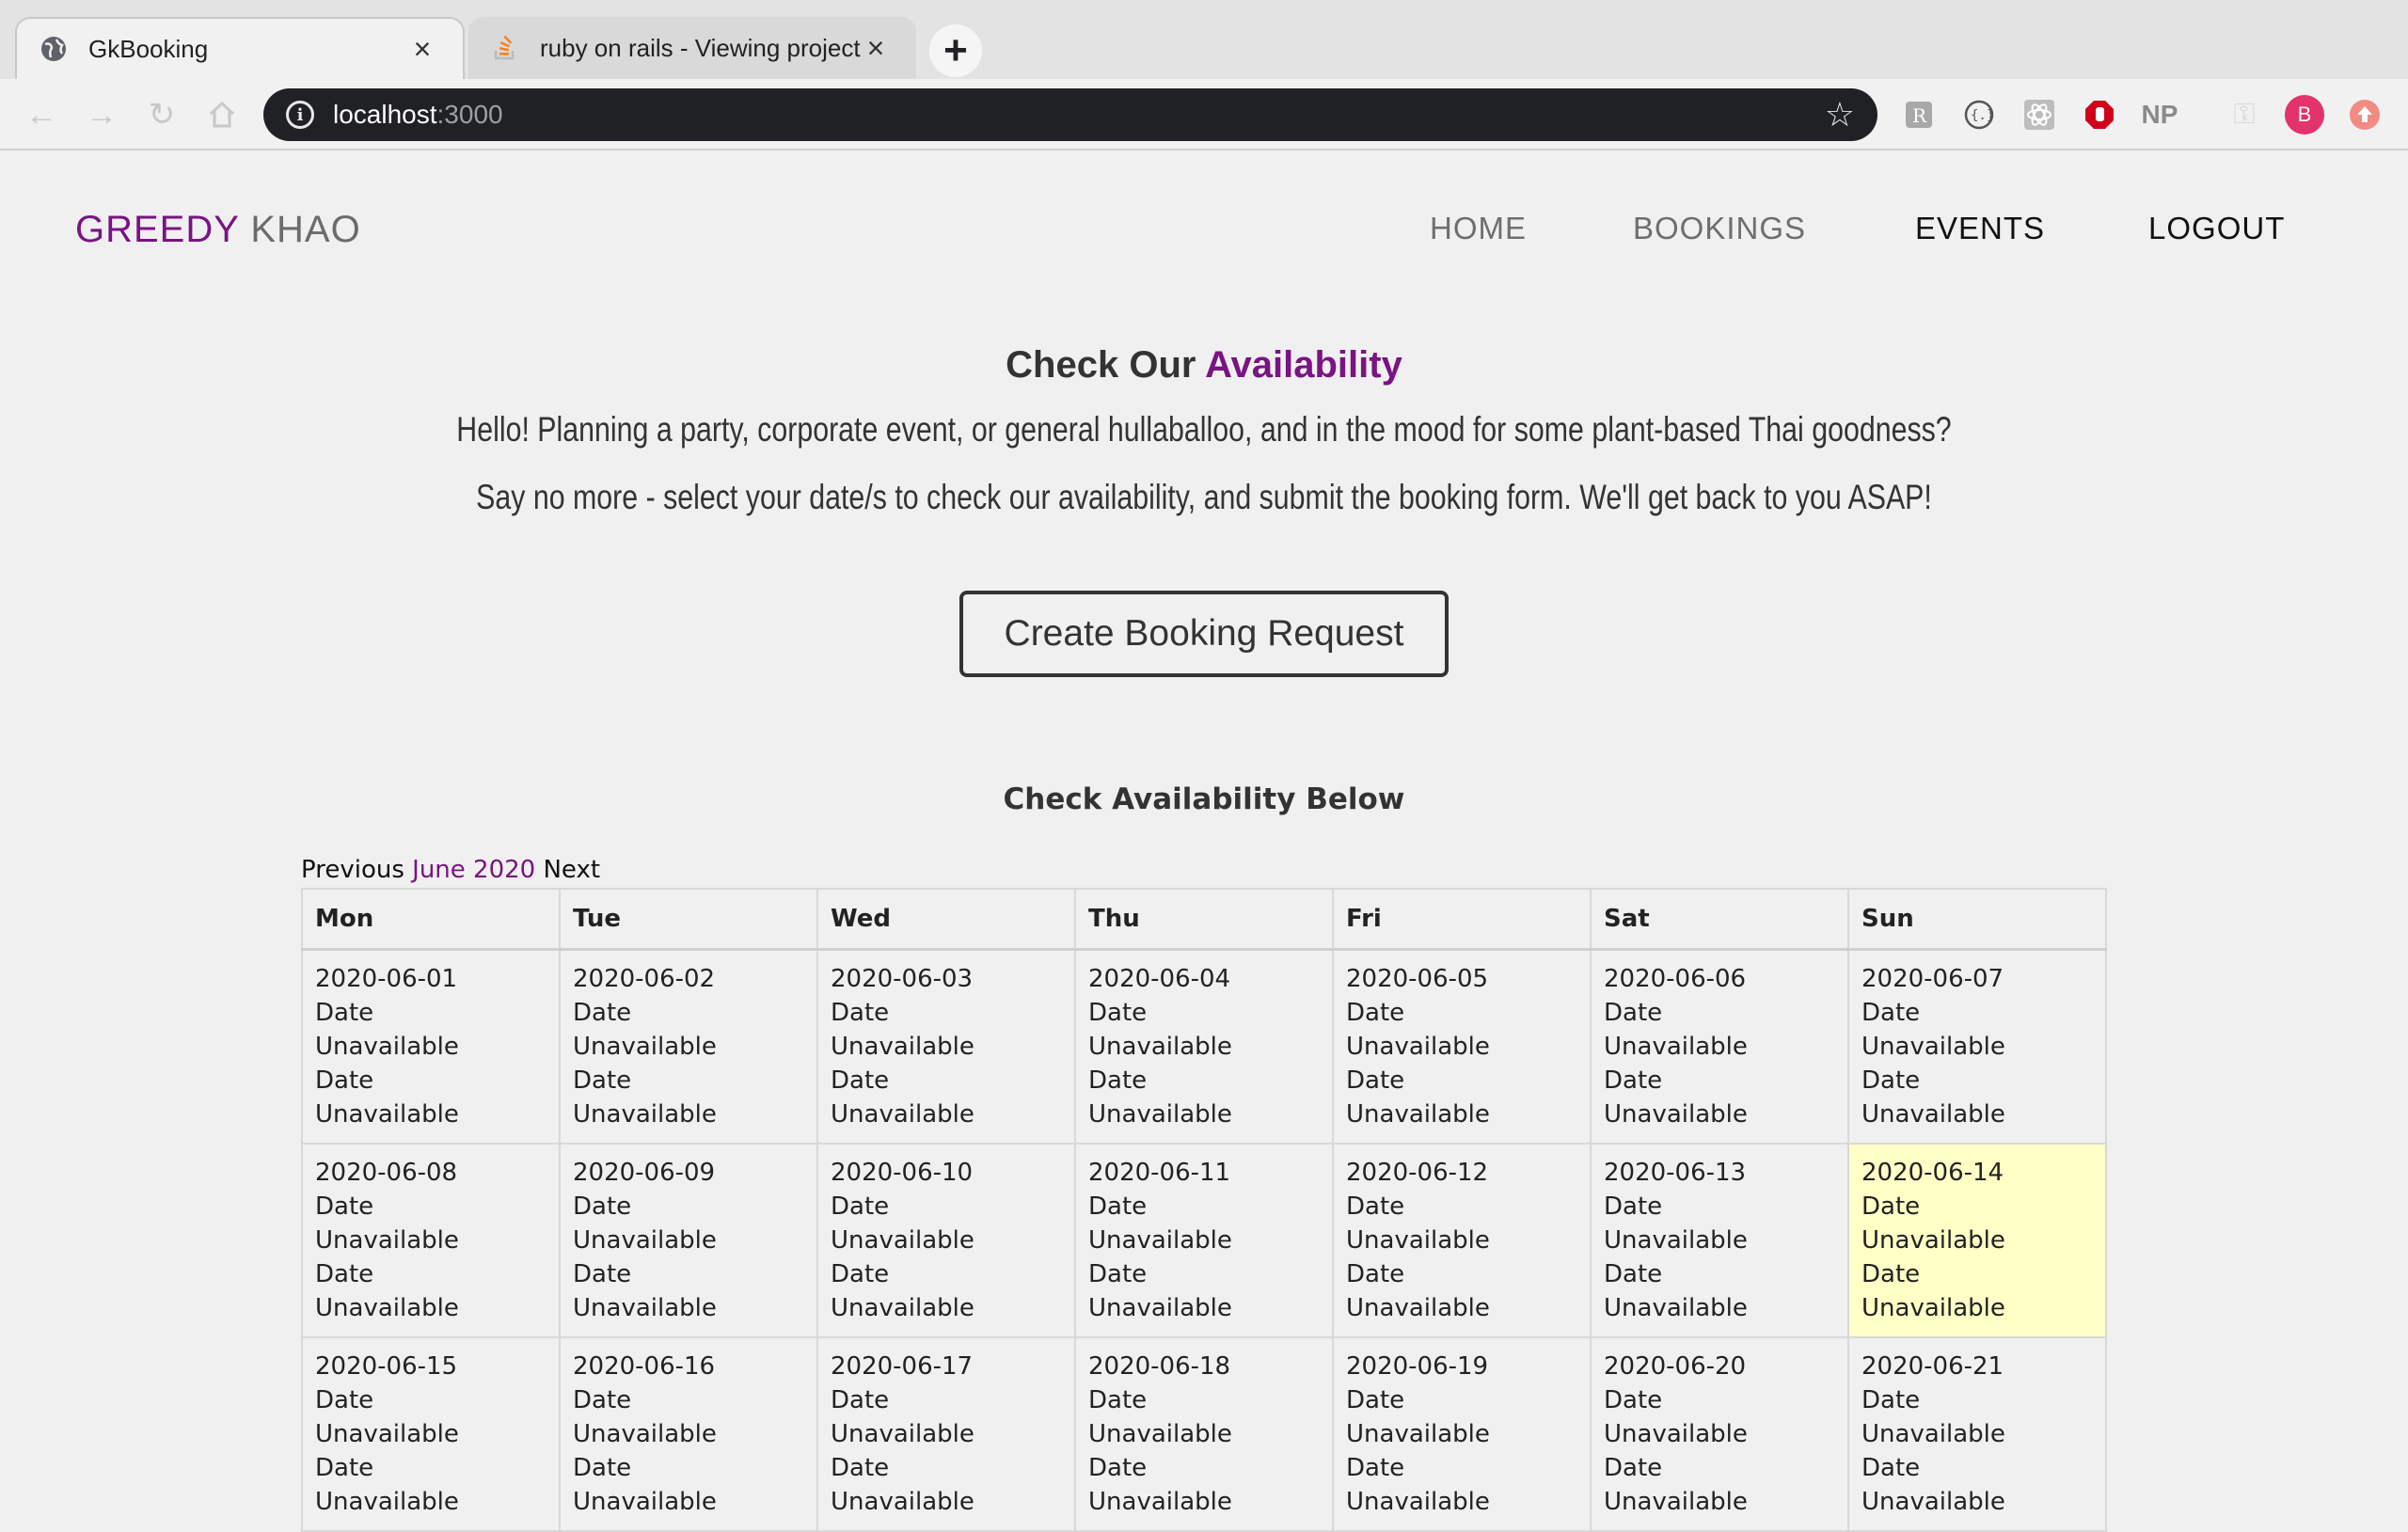 Image resolution: width=2408 pixels, height=1532 pixels. What do you see at coordinates (1720, 1240) in the screenshot?
I see `calendar-day-cell: 2020-06-13 Date Unavailable Date Unavailable` at bounding box center [1720, 1240].